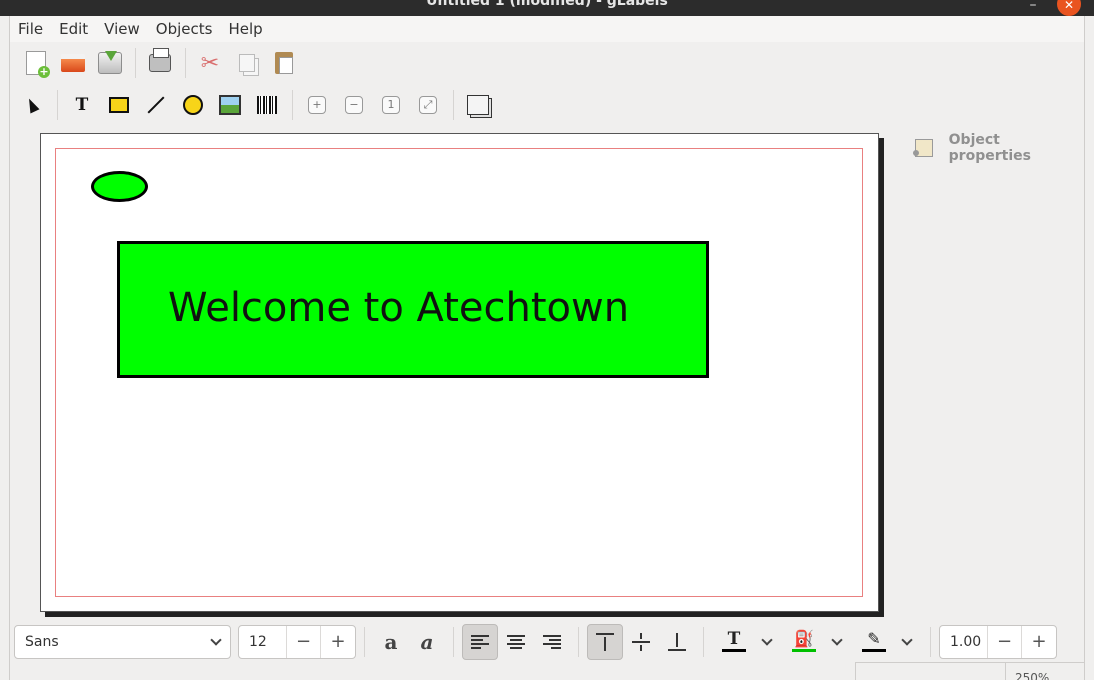  I want to click on window-titlebar: Untitled 1 (modified) - gLabels – ✕, so click(547, 8).